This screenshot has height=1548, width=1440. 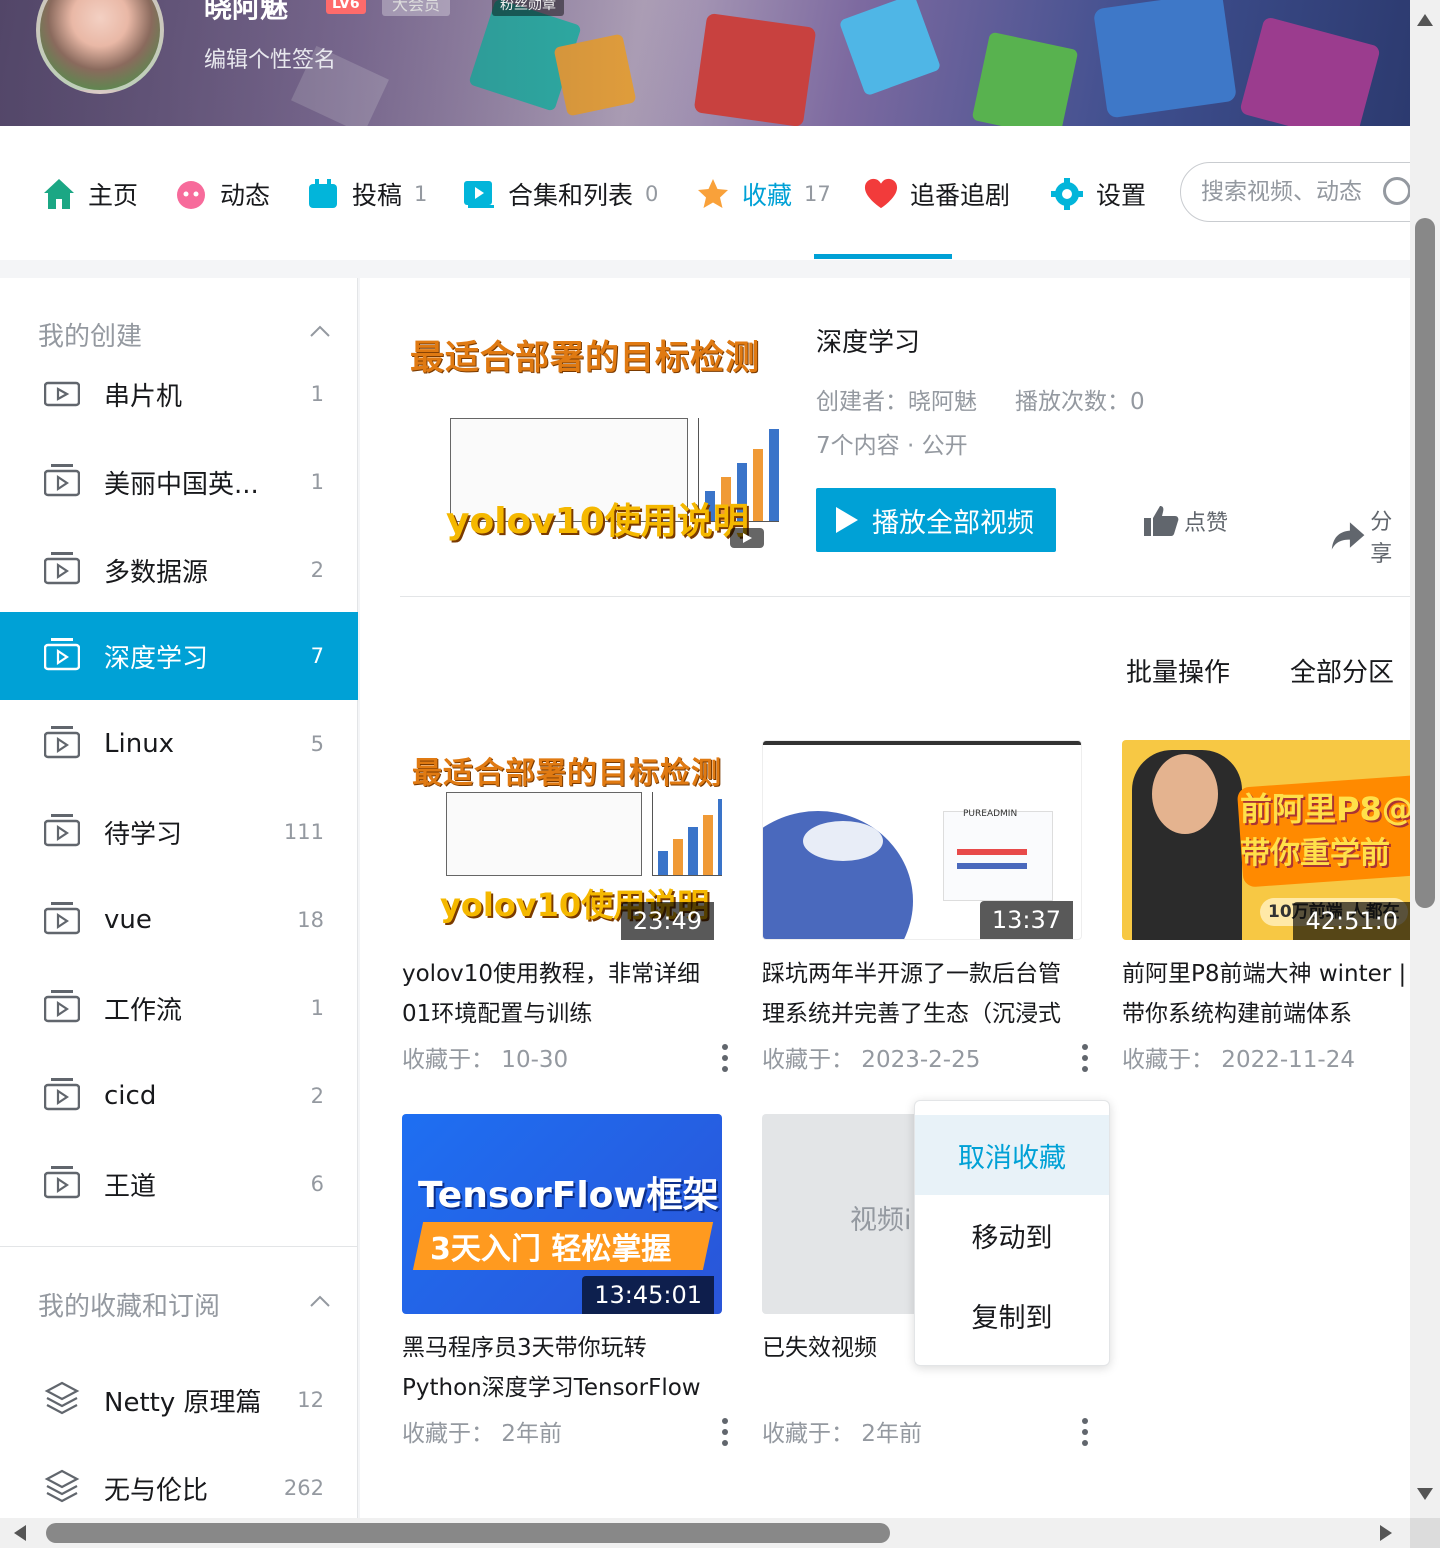 I want to click on thumbs-up-icon, so click(x=1161, y=521).